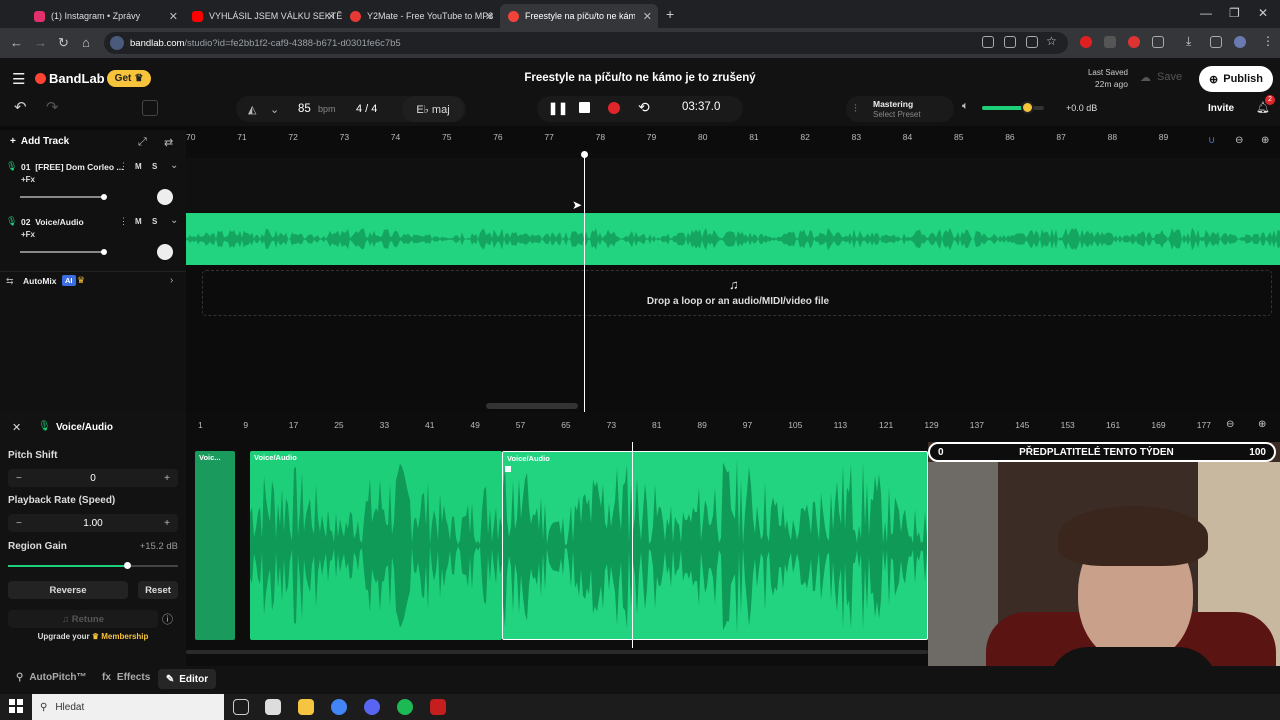 The height and width of the screenshot is (720, 1280). What do you see at coordinates (1188, 41) in the screenshot?
I see `download-icon: ⤓` at bounding box center [1188, 41].